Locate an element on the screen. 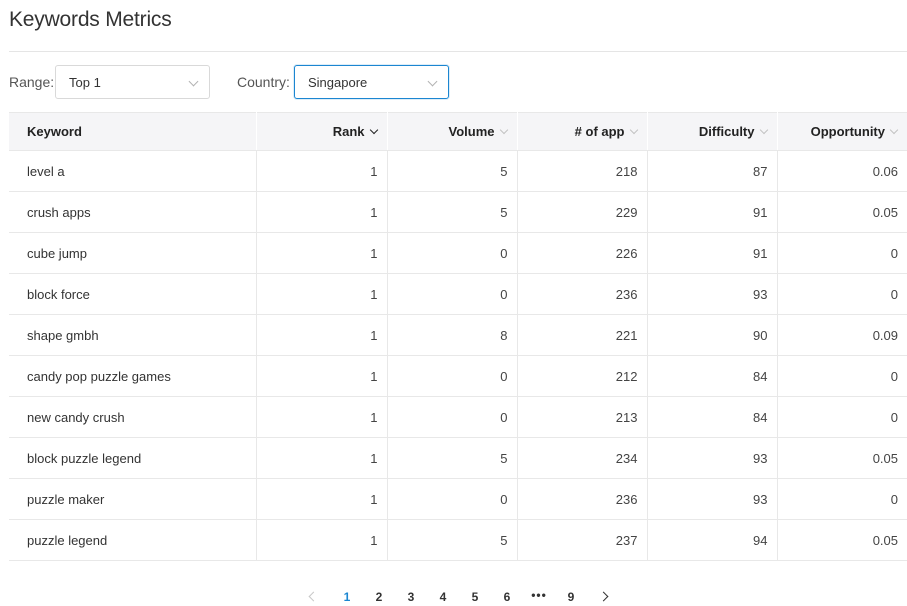  table-row: puzzle maker 1 0 236 93 0 is located at coordinates (458, 499).